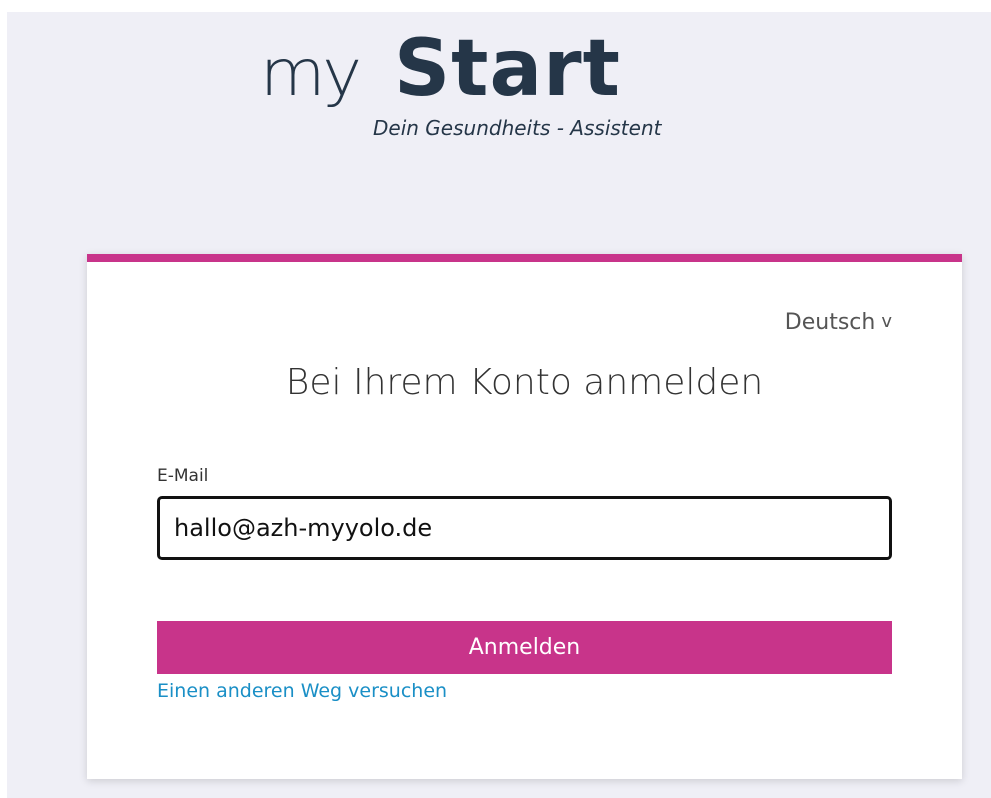 This screenshot has height=798, width=991. Describe the element at coordinates (517, 128) in the screenshot. I see `logo-tagline: Dein Gesundheits - Assistent` at that location.